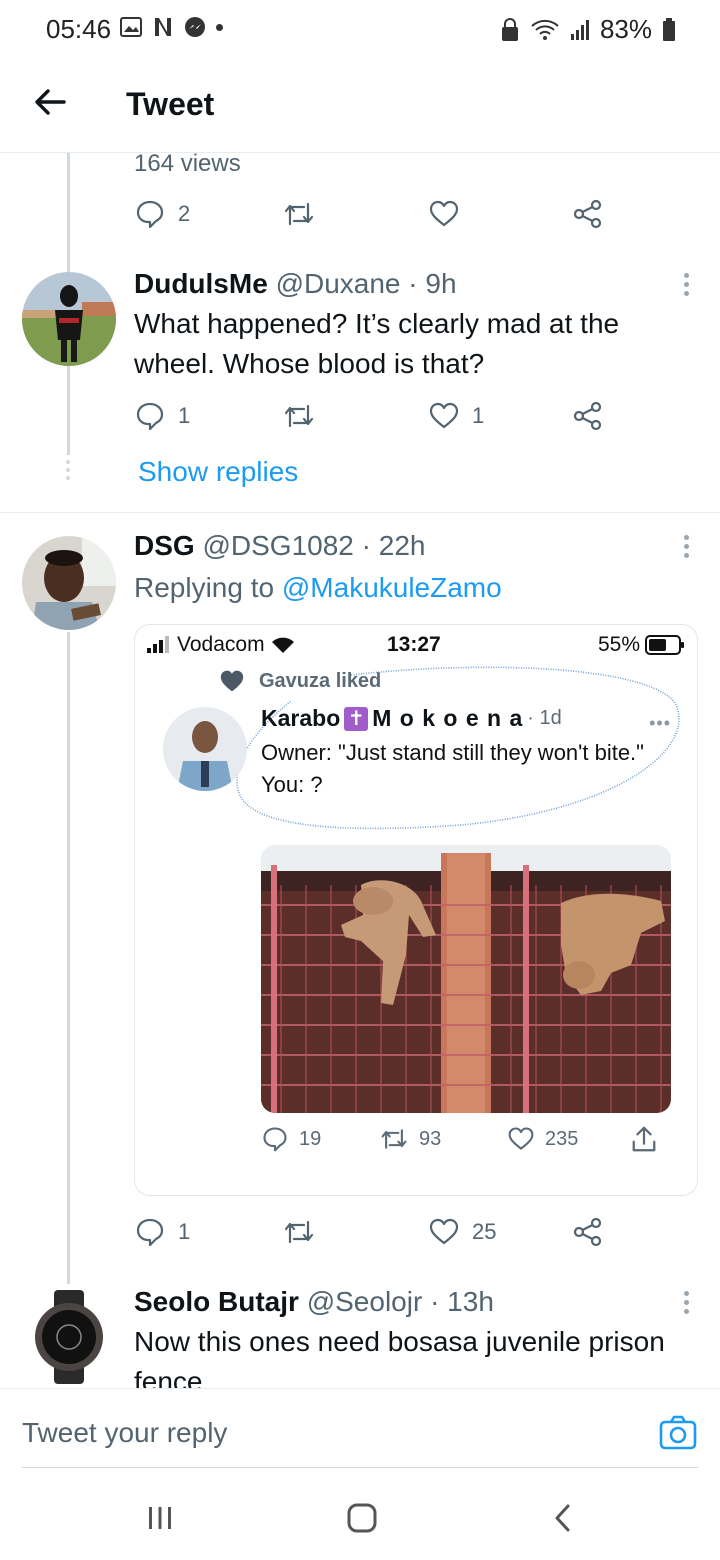 The width and height of the screenshot is (720, 1560). I want to click on upload-icon, so click(644, 1139).